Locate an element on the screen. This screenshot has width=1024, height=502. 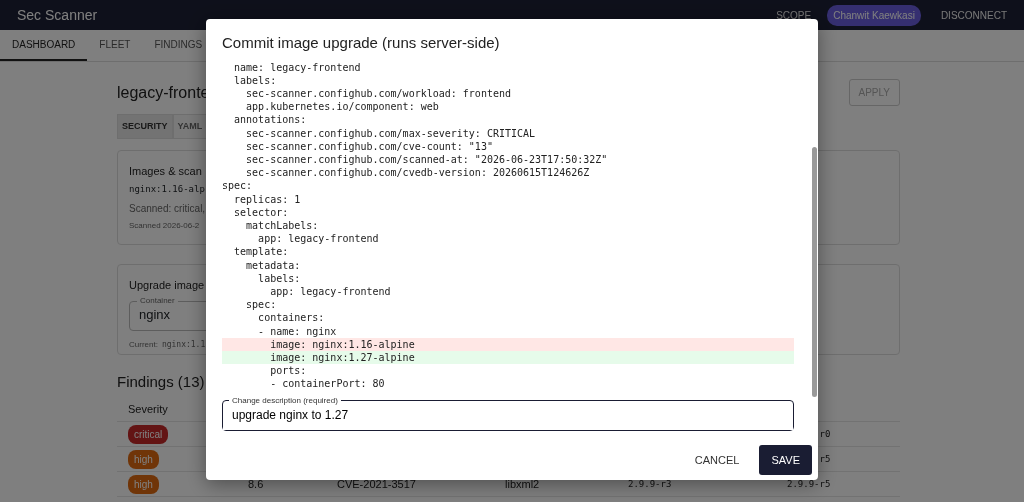
scan-summary: Scanned: critical, is located at coordinates (167, 208).